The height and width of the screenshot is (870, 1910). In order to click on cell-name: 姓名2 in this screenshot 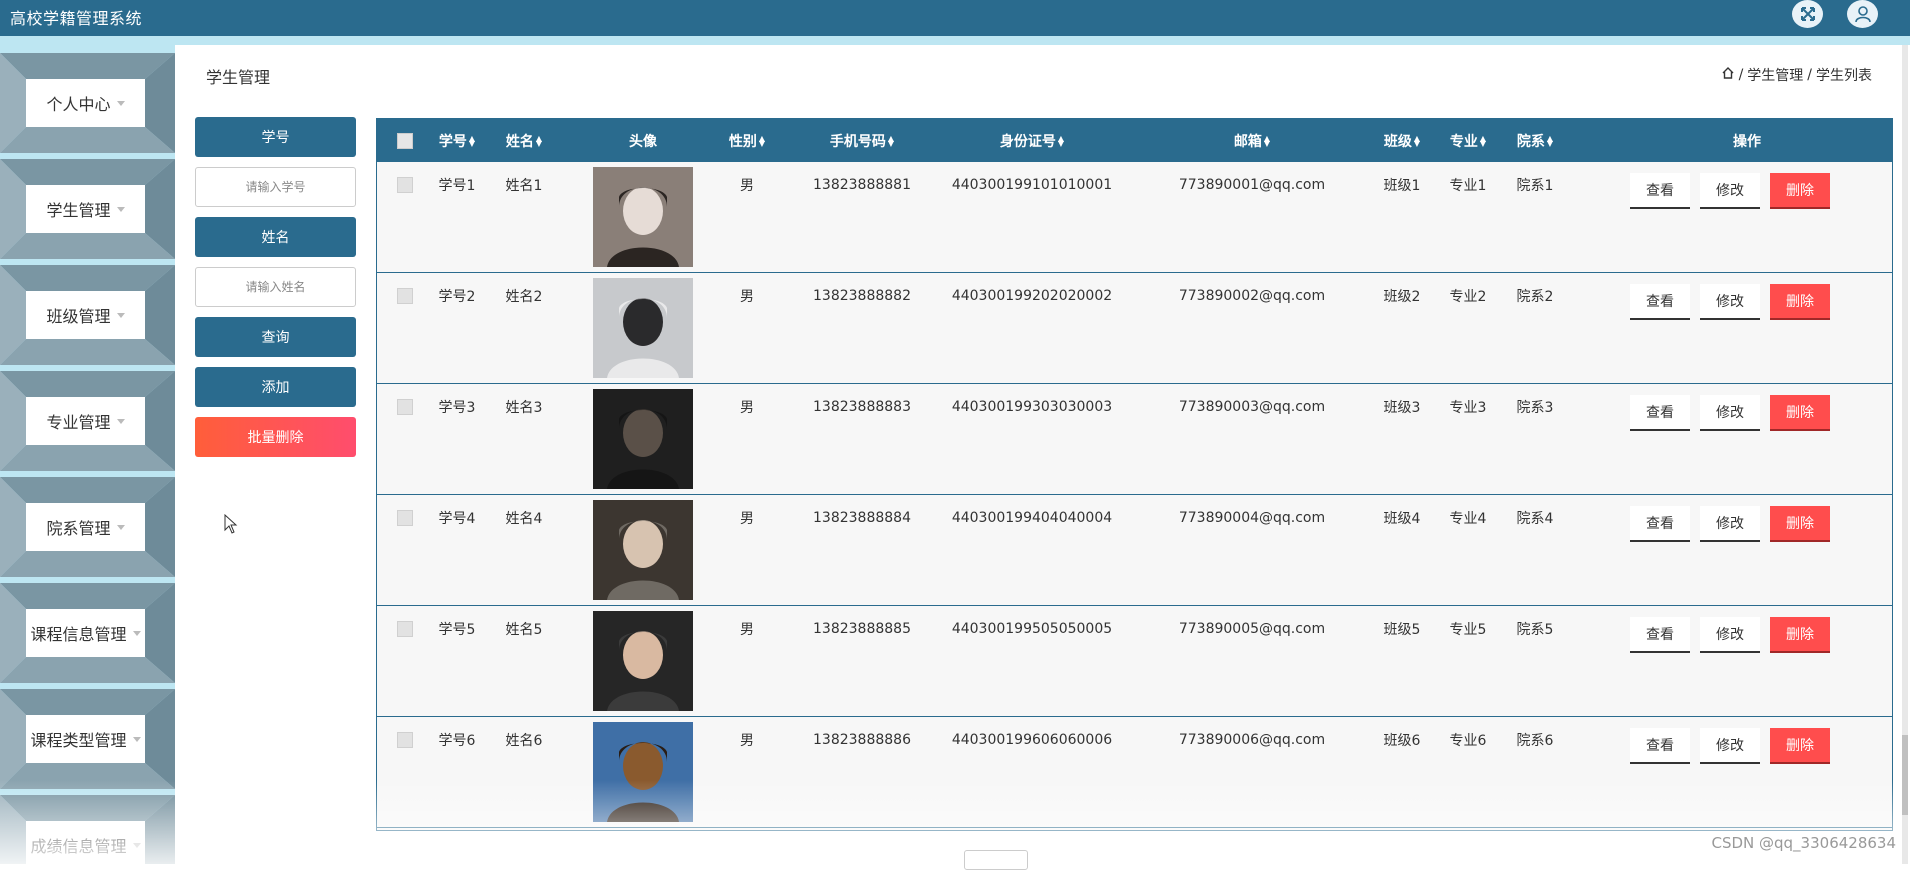, I will do `click(524, 296)`.